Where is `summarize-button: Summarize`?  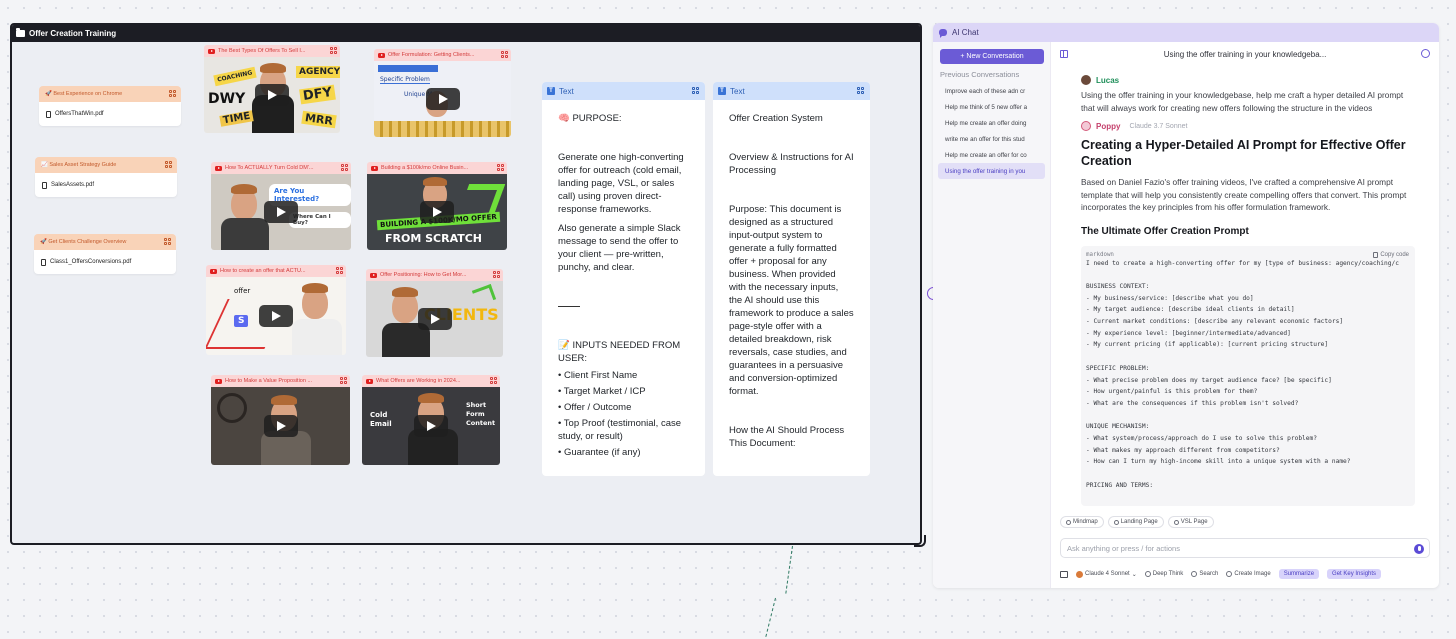
summarize-button: Summarize is located at coordinates (1299, 574).